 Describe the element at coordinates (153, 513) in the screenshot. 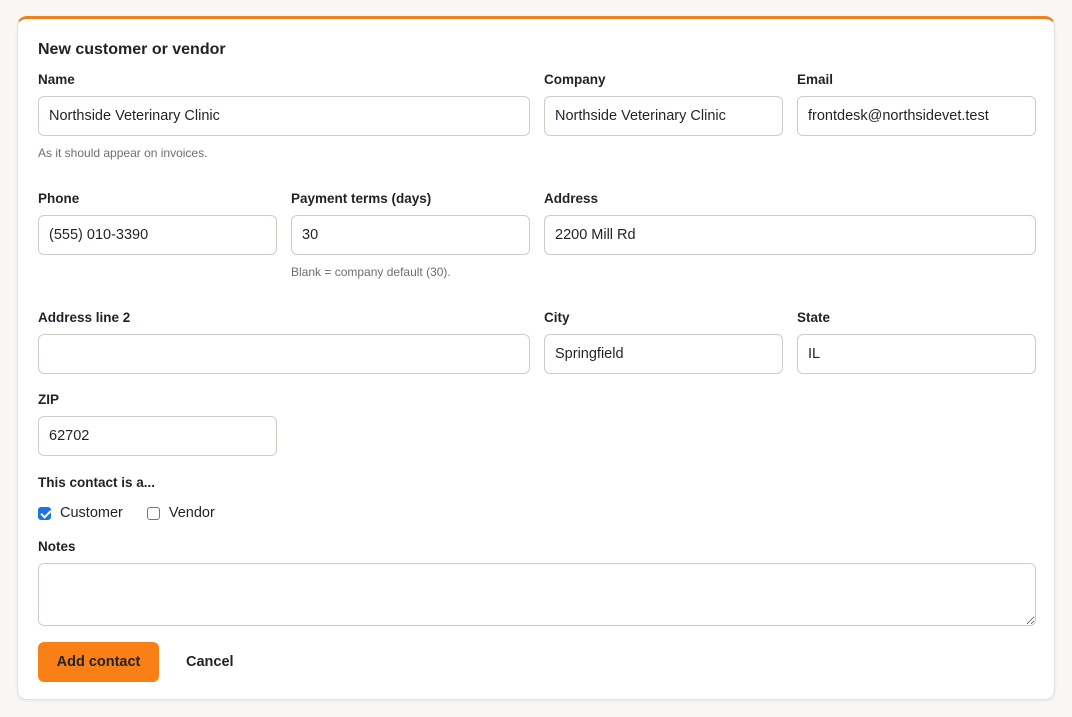

I see `vendor-checkbox` at that location.